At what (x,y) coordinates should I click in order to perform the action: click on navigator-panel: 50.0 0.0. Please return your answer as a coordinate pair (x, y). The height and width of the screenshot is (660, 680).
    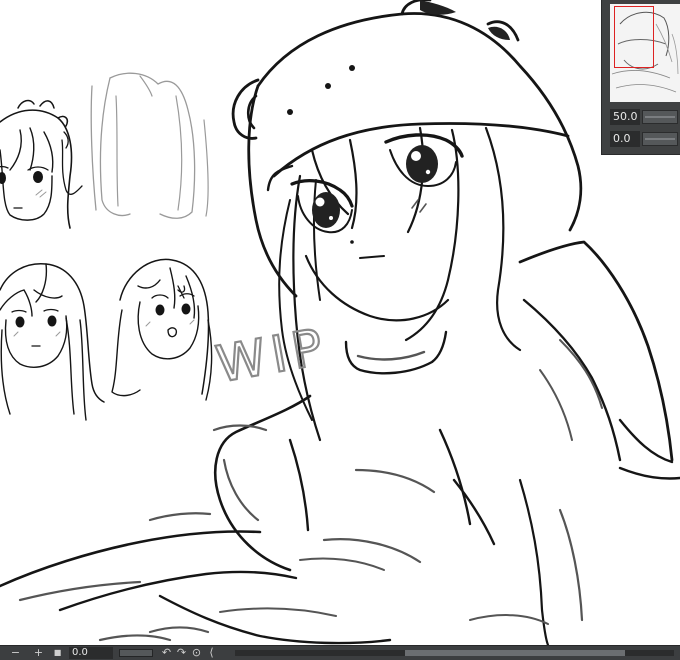
    Looking at the image, I should click on (640, 77).